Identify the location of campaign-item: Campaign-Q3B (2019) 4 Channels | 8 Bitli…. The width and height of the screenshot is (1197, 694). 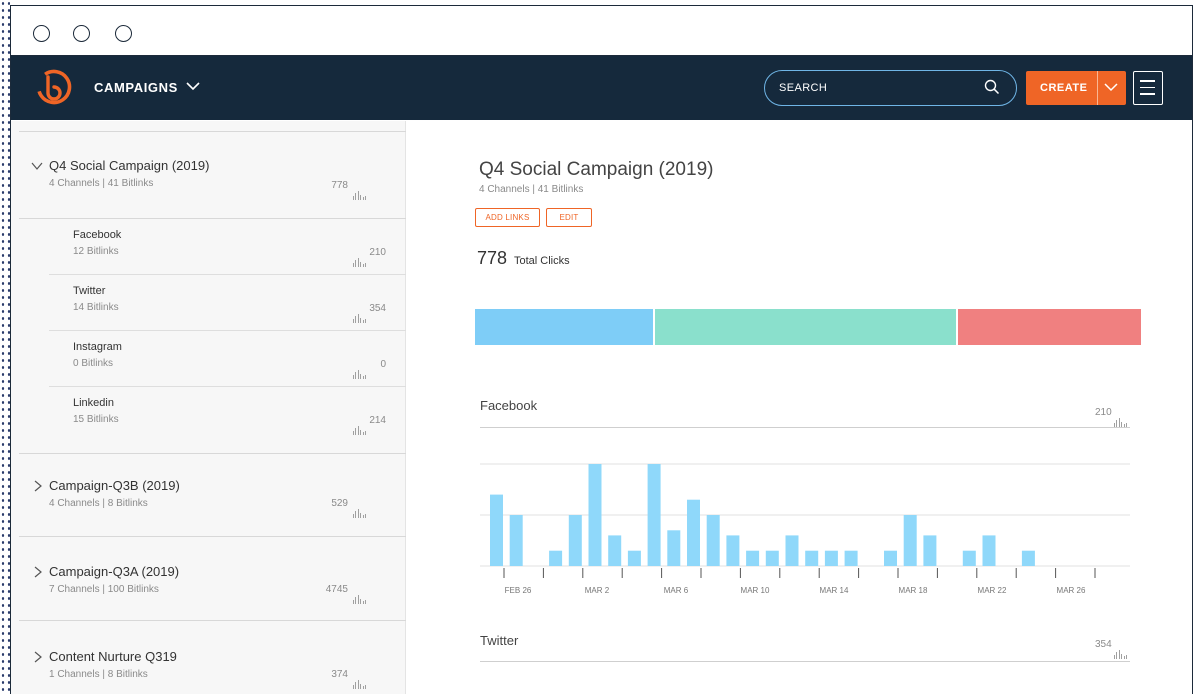
(208, 505).